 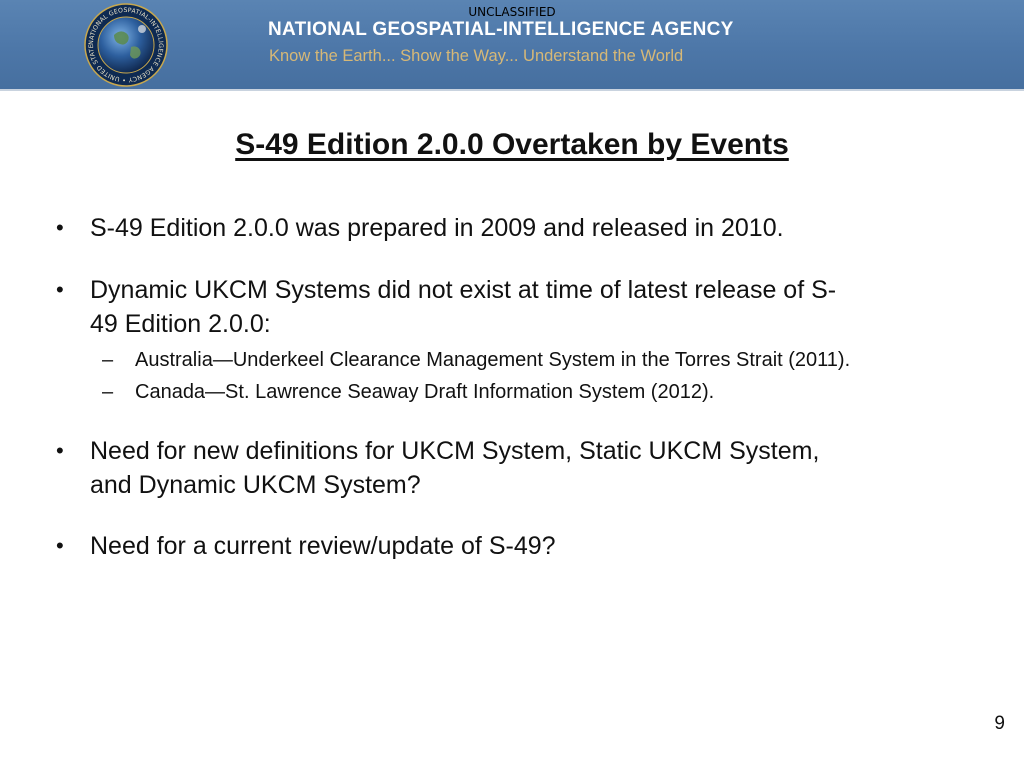 I want to click on classification-marking: UNCLASSIFIED, so click(x=512, y=12).